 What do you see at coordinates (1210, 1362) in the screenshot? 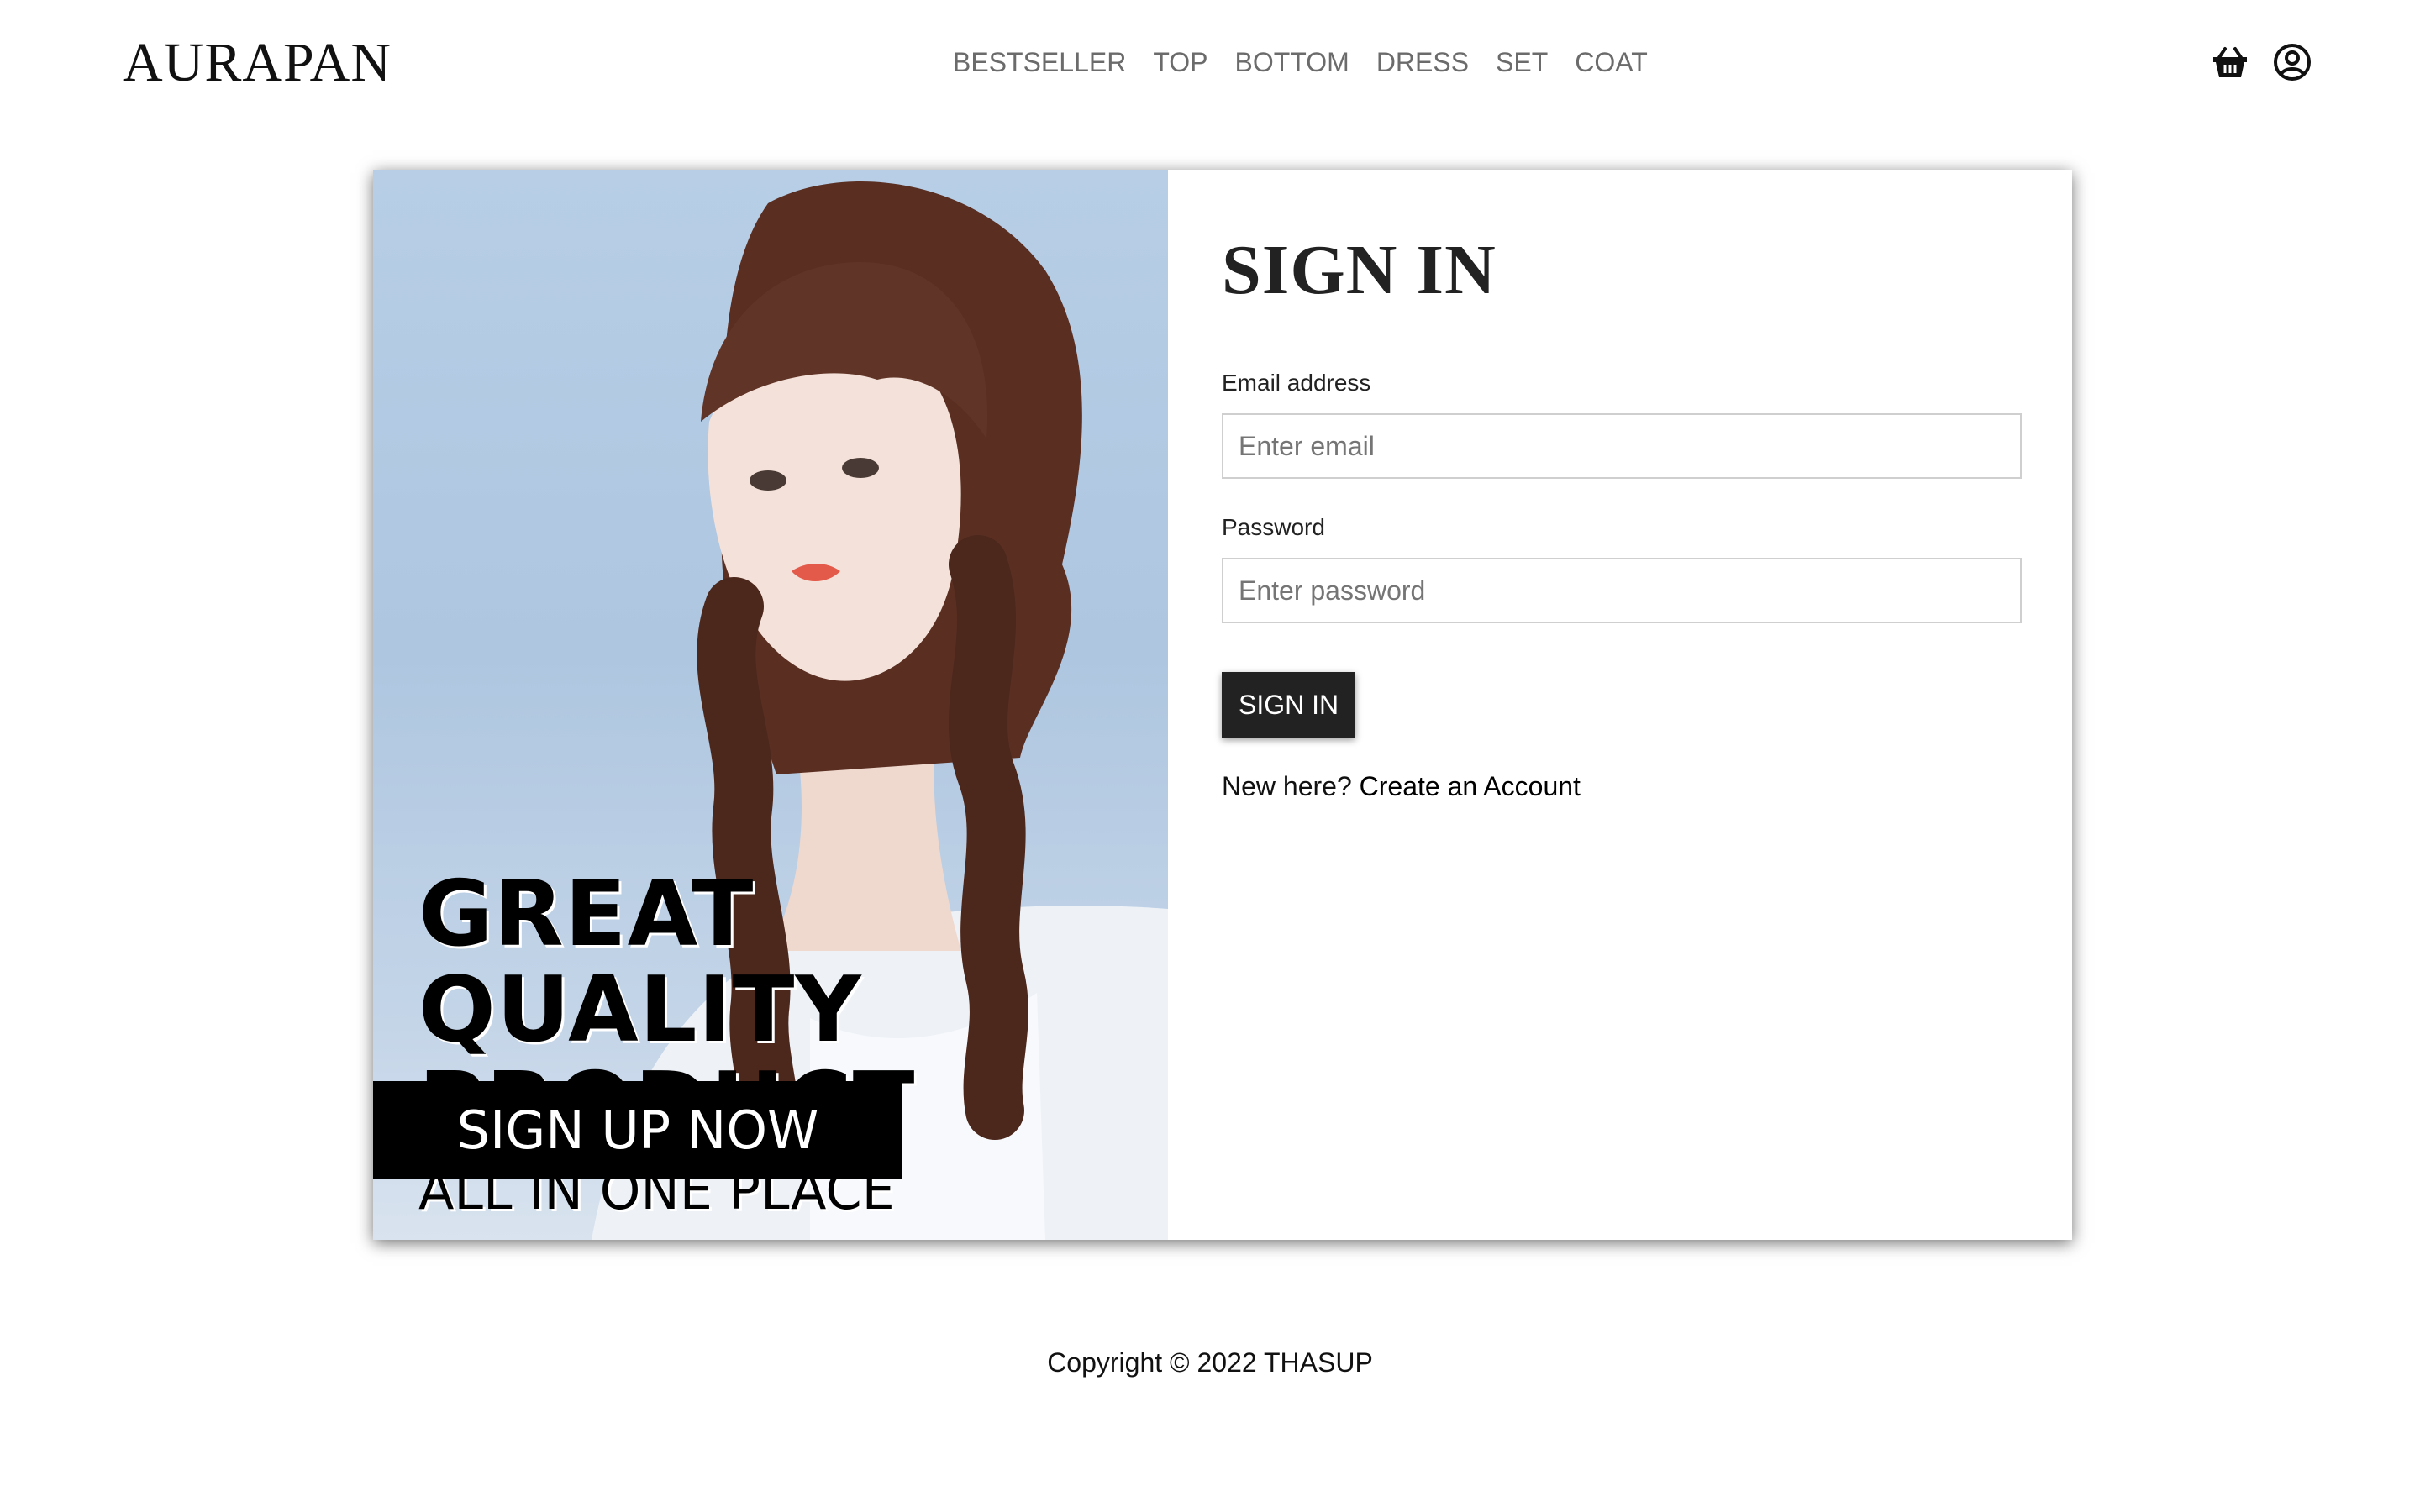
I see `footer-copyright: Copyright © 2022 THASUP` at bounding box center [1210, 1362].